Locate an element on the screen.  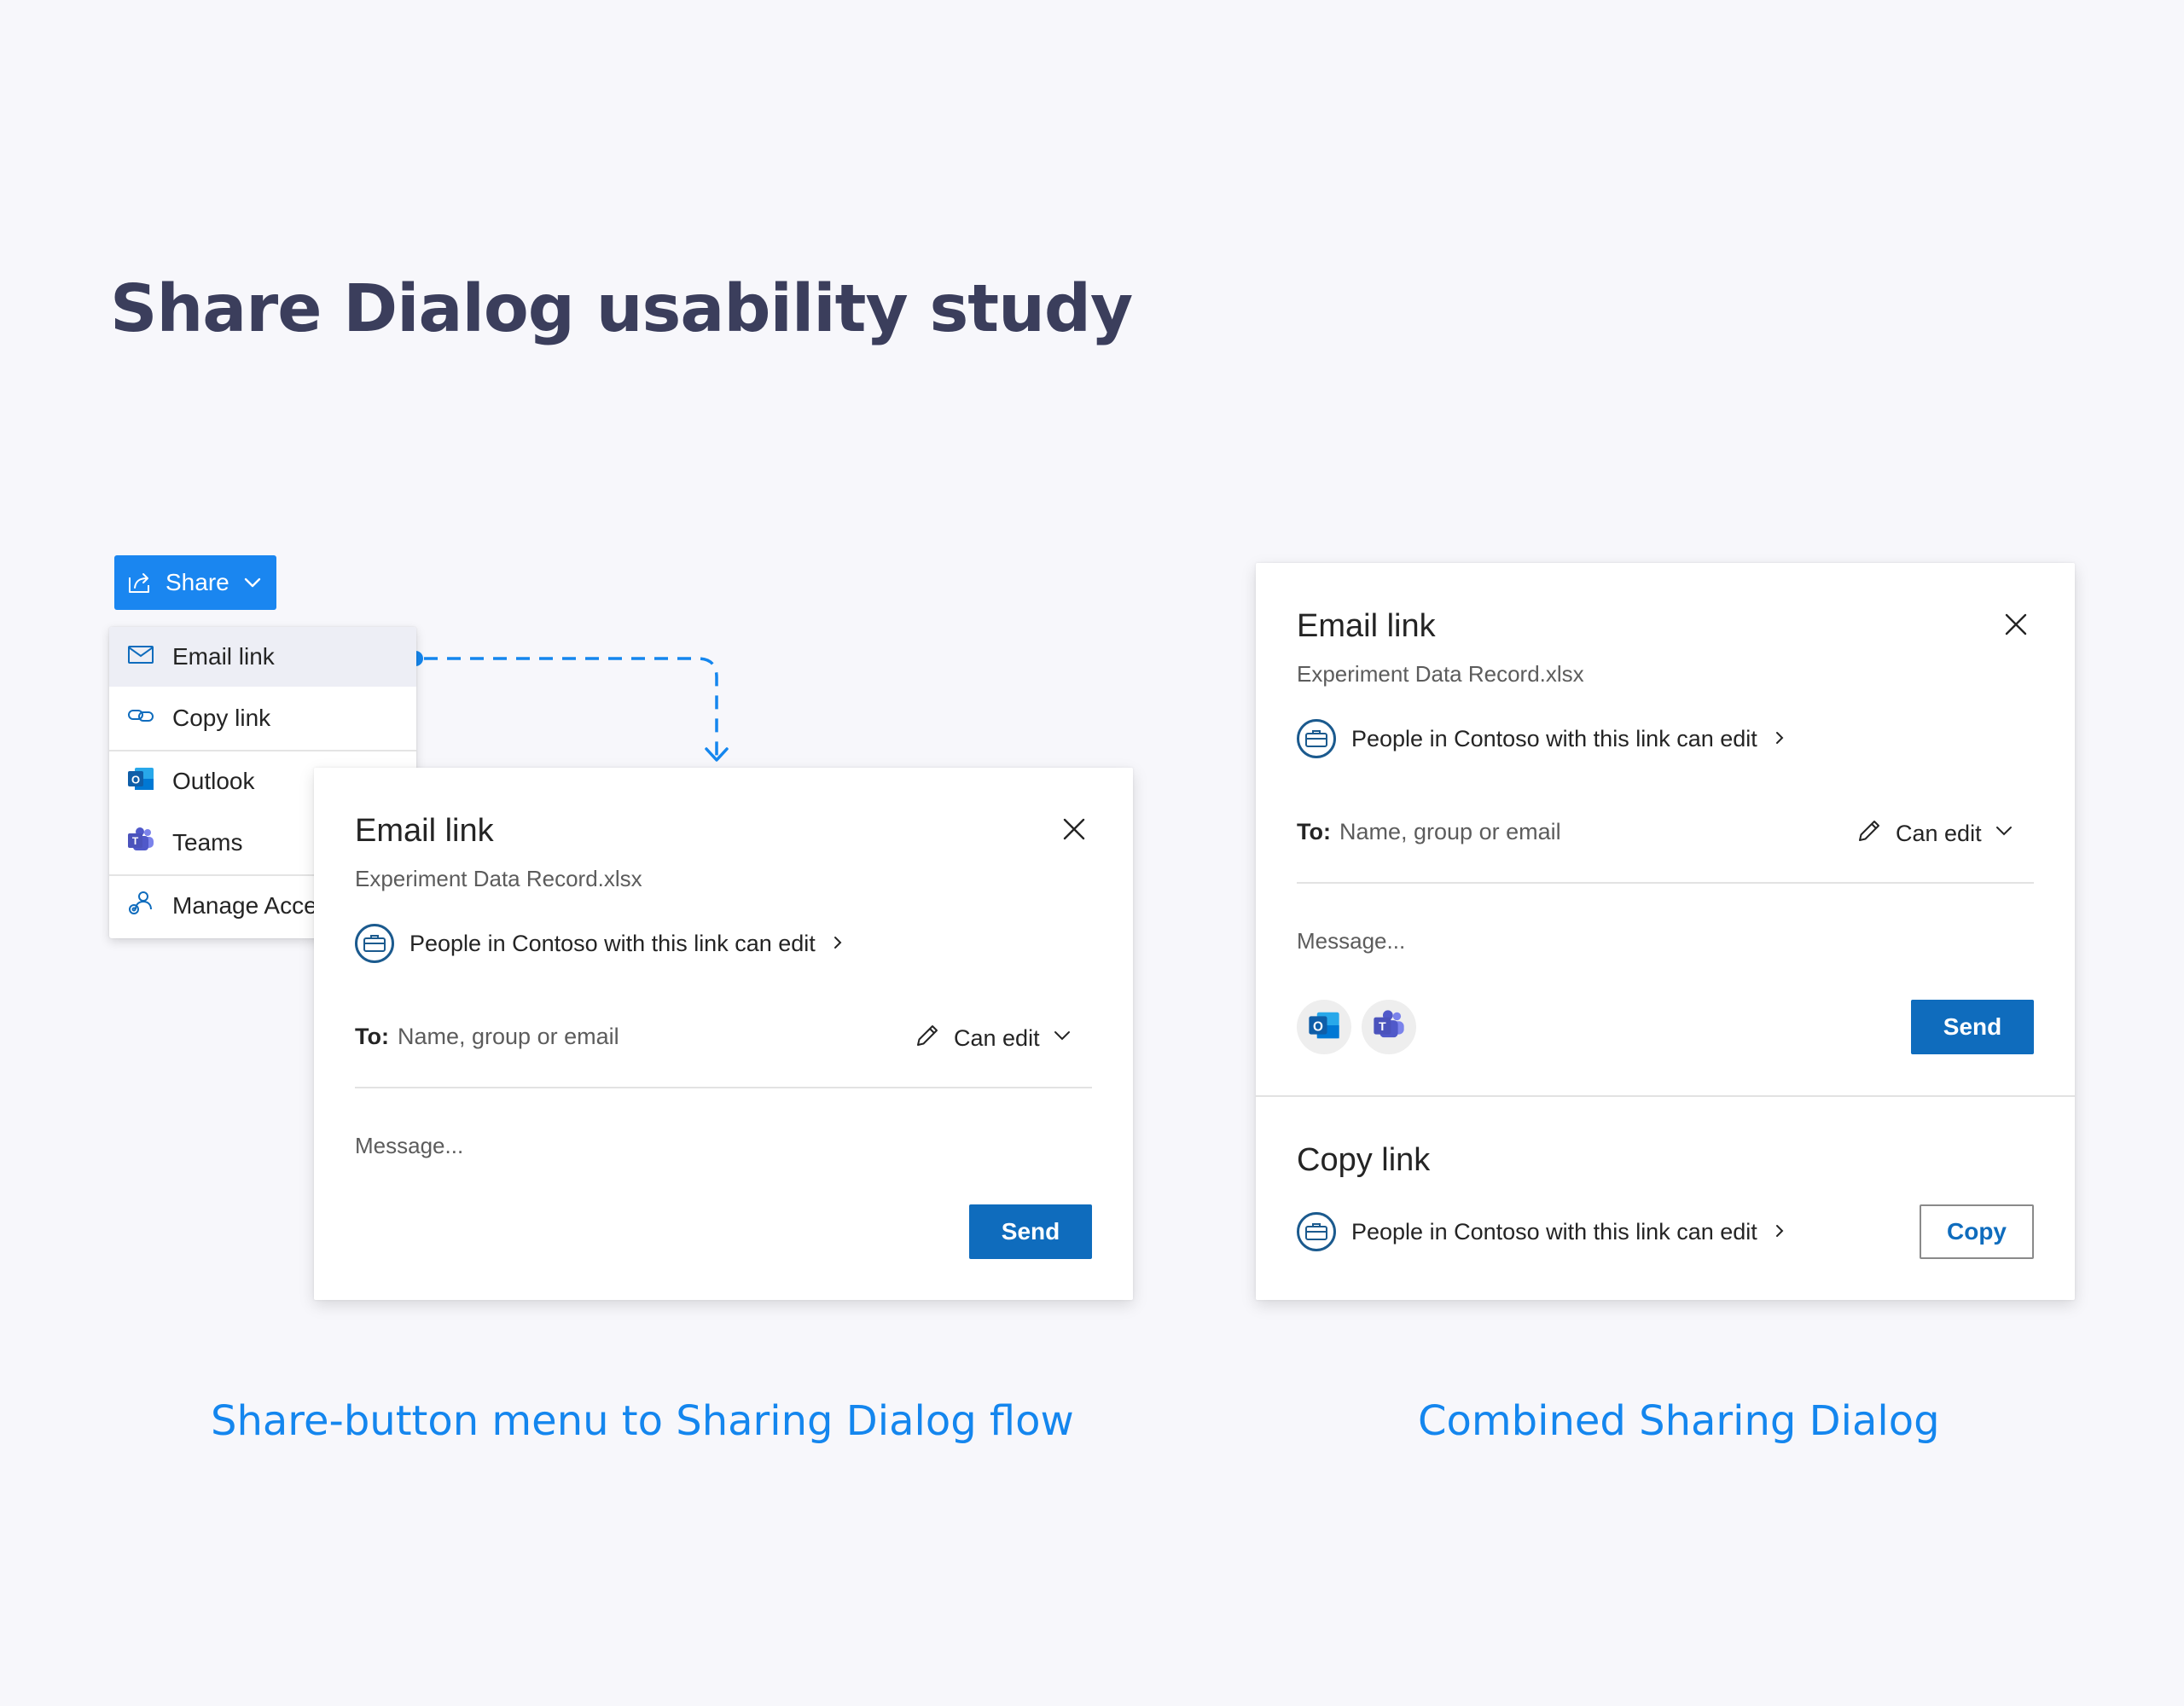
caption-right: Combined Sharing Dialog is located at coordinates (1679, 1421).